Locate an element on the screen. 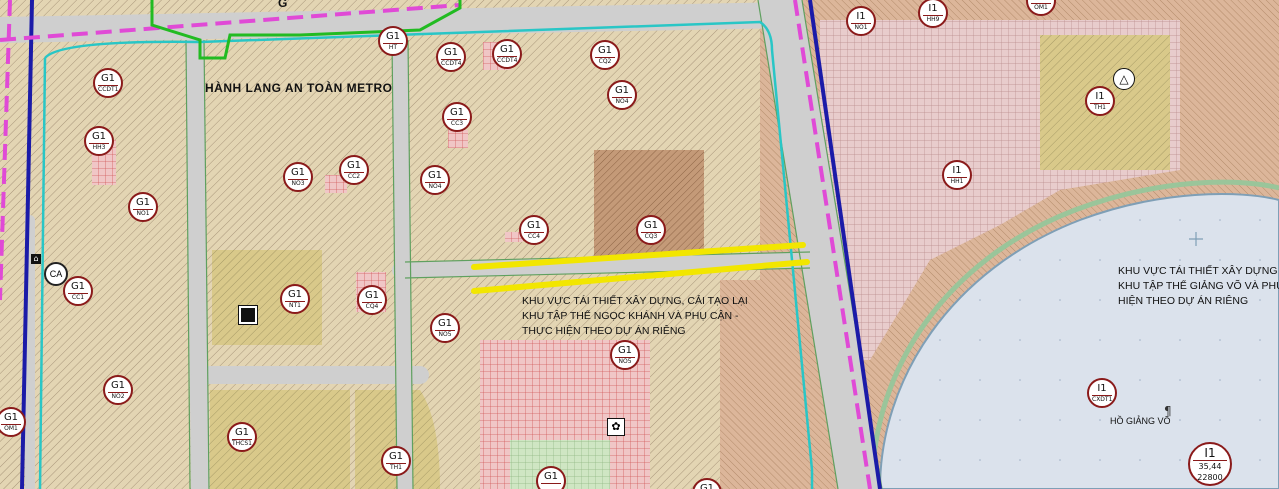  square-symbol-icon is located at coordinates (248, 315).